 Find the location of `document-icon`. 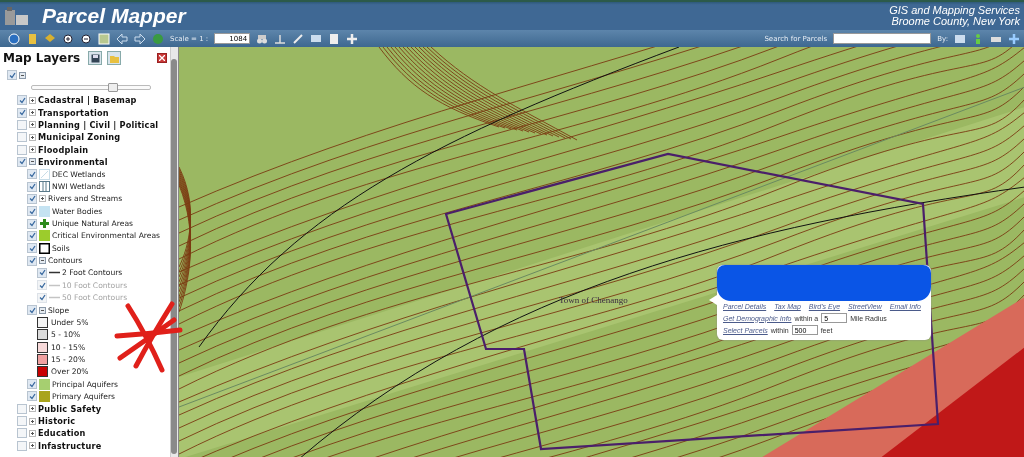

document-icon is located at coordinates (334, 38).